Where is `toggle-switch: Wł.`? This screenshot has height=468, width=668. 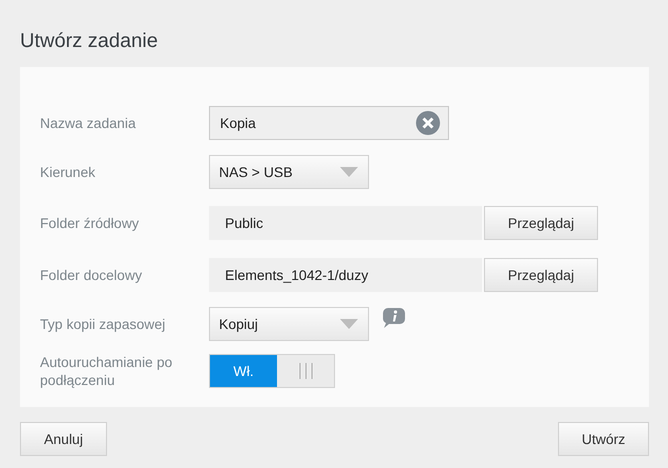 toggle-switch: Wł. is located at coordinates (272, 371).